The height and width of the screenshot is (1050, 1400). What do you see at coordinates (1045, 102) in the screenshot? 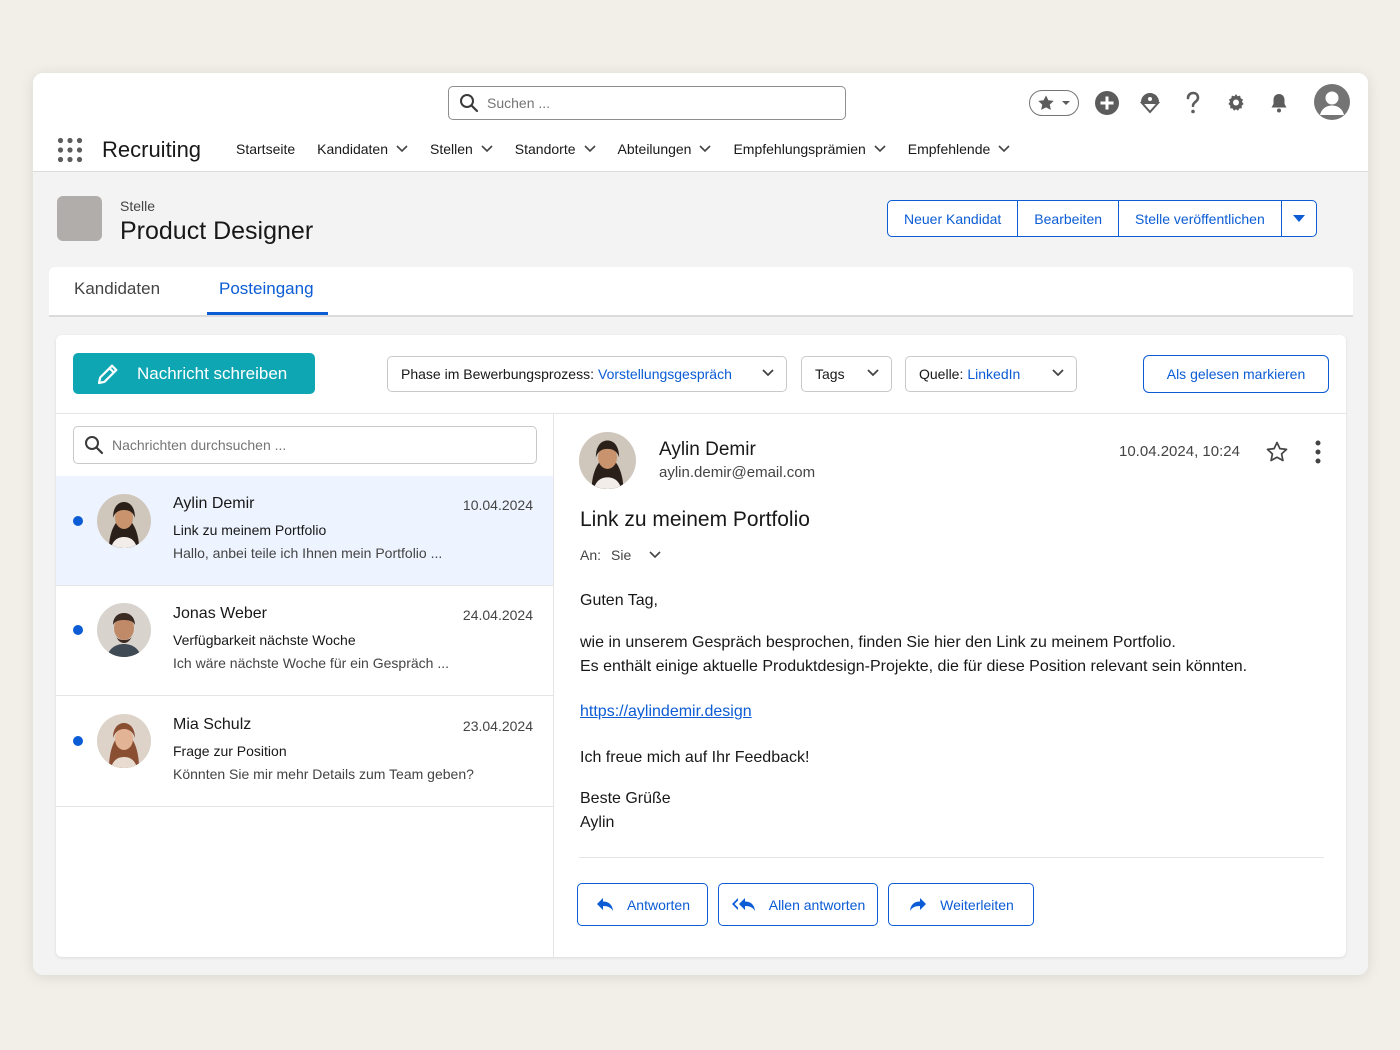
I see `star-filled-icon` at bounding box center [1045, 102].